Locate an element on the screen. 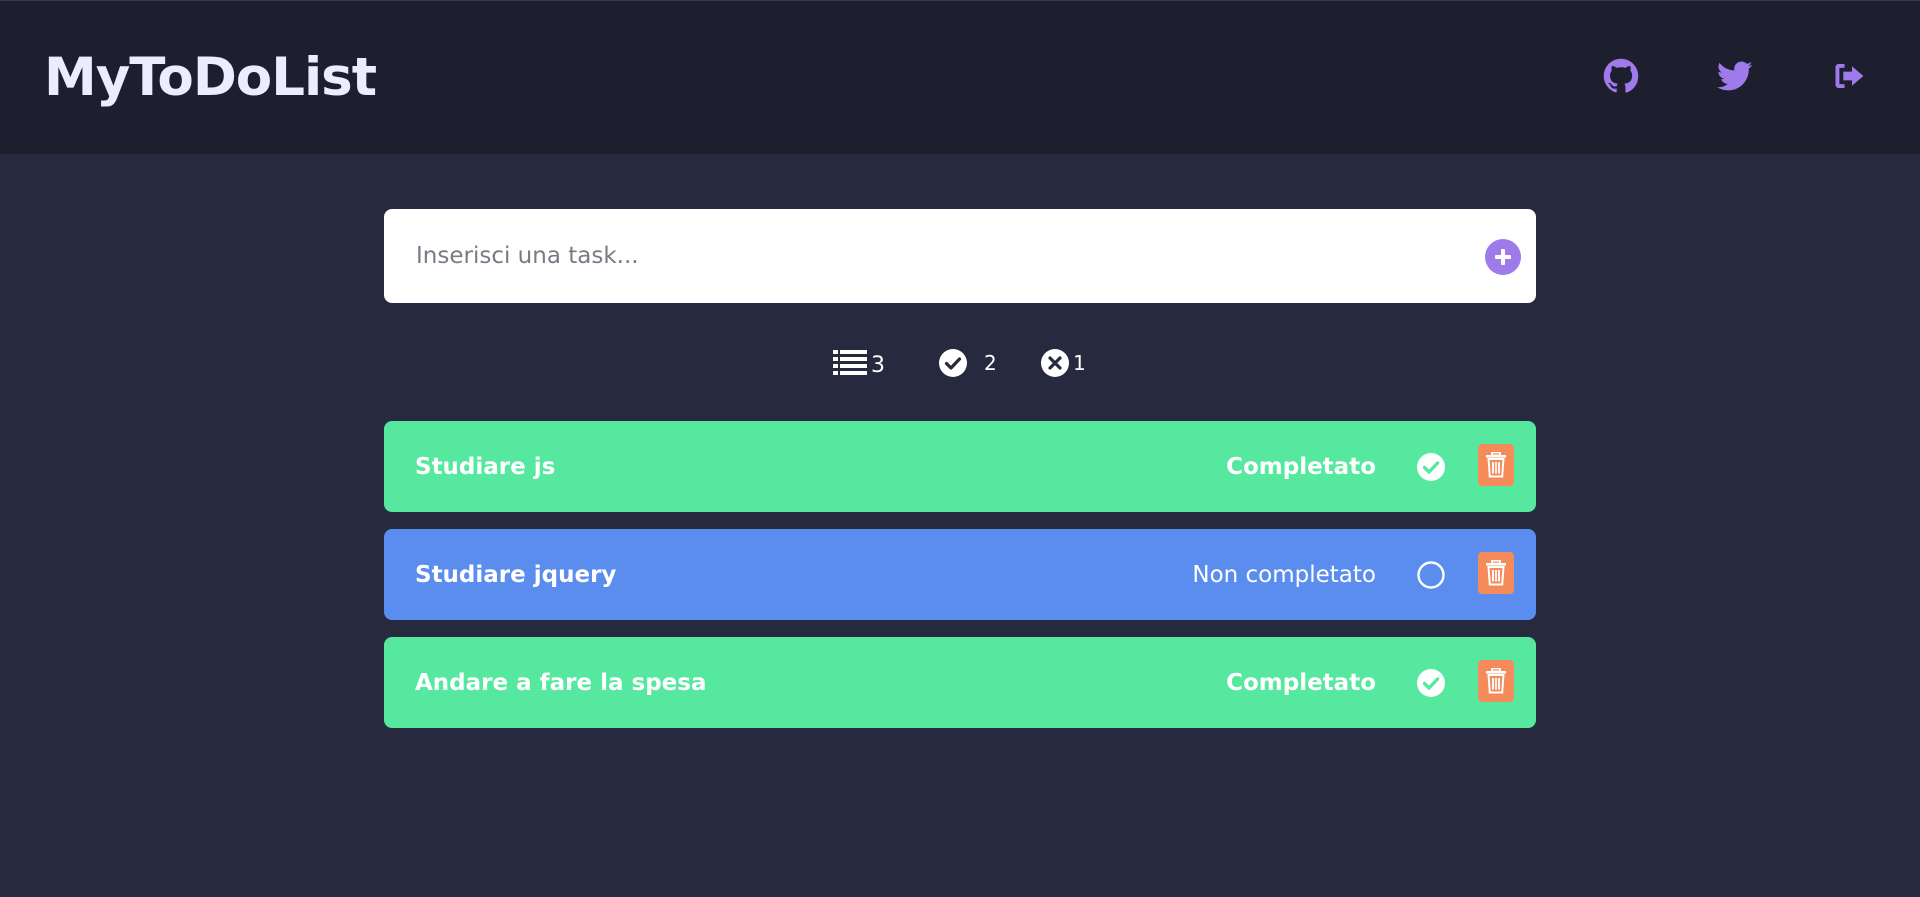  task-title: Andare a fare la spesa is located at coordinates (561, 683).